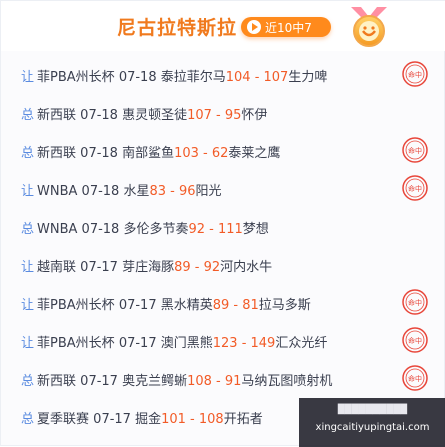 The height and width of the screenshot is (447, 445). What do you see at coordinates (155, 115) in the screenshot?
I see `home-team: 惠灵顿圣徒` at bounding box center [155, 115].